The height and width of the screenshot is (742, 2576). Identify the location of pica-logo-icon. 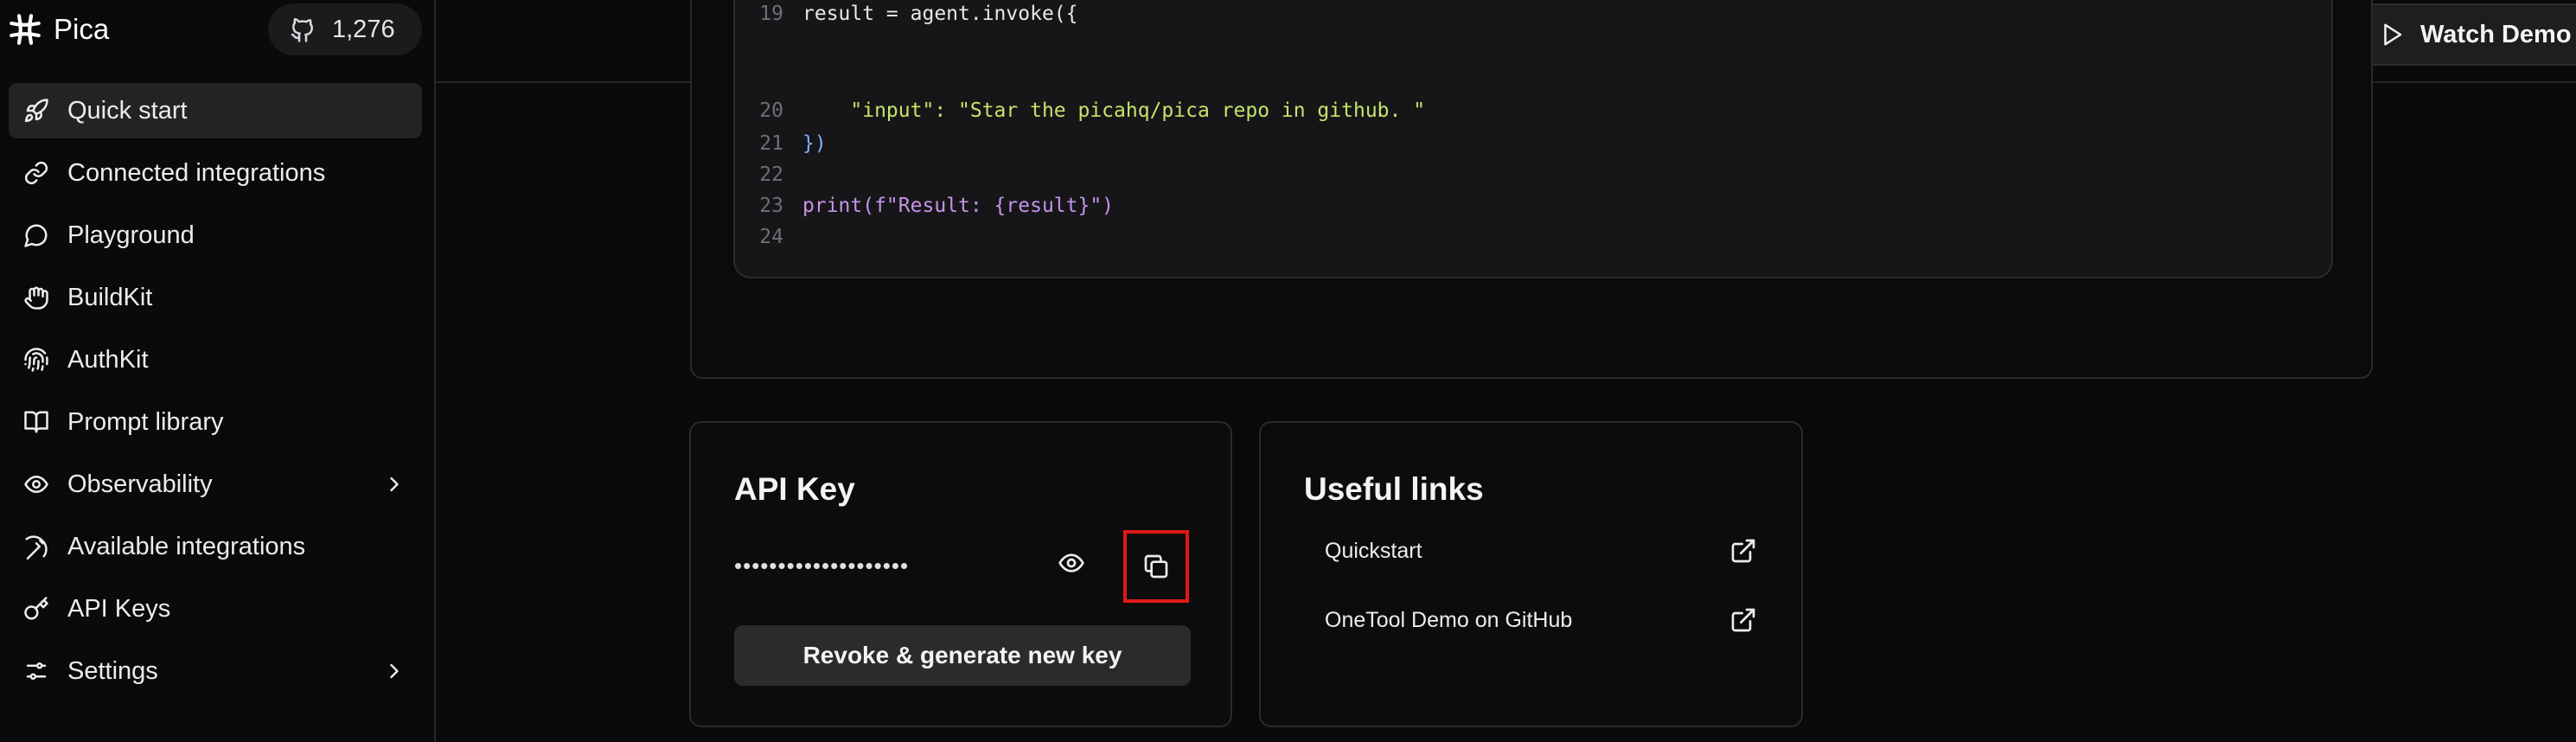
(25, 29).